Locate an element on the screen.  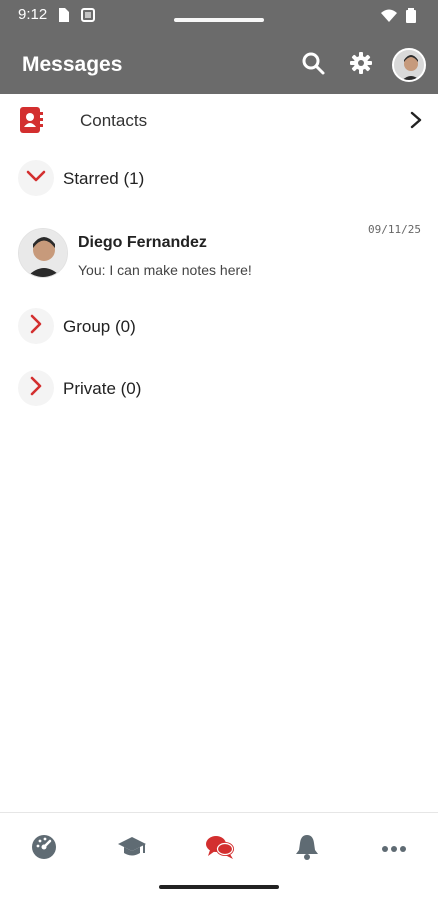
app-bar-actions is located at coordinates (361, 65).